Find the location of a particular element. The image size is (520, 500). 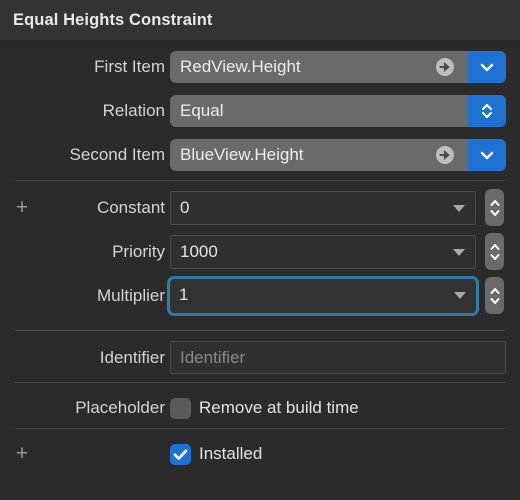

row-first-item: First Item RedView.Height is located at coordinates (260, 67).